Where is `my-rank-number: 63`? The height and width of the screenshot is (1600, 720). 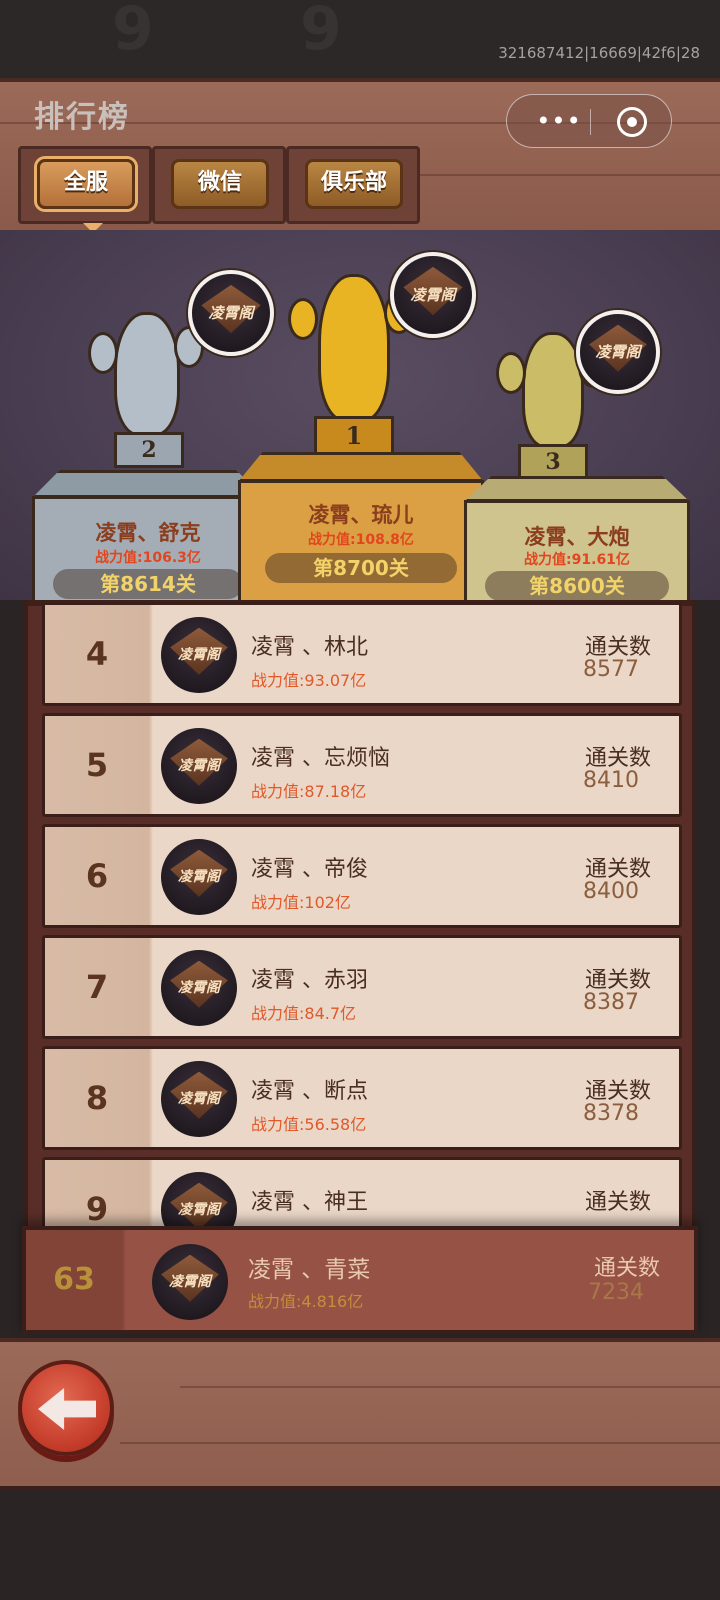 my-rank-number: 63 is located at coordinates (74, 1279).